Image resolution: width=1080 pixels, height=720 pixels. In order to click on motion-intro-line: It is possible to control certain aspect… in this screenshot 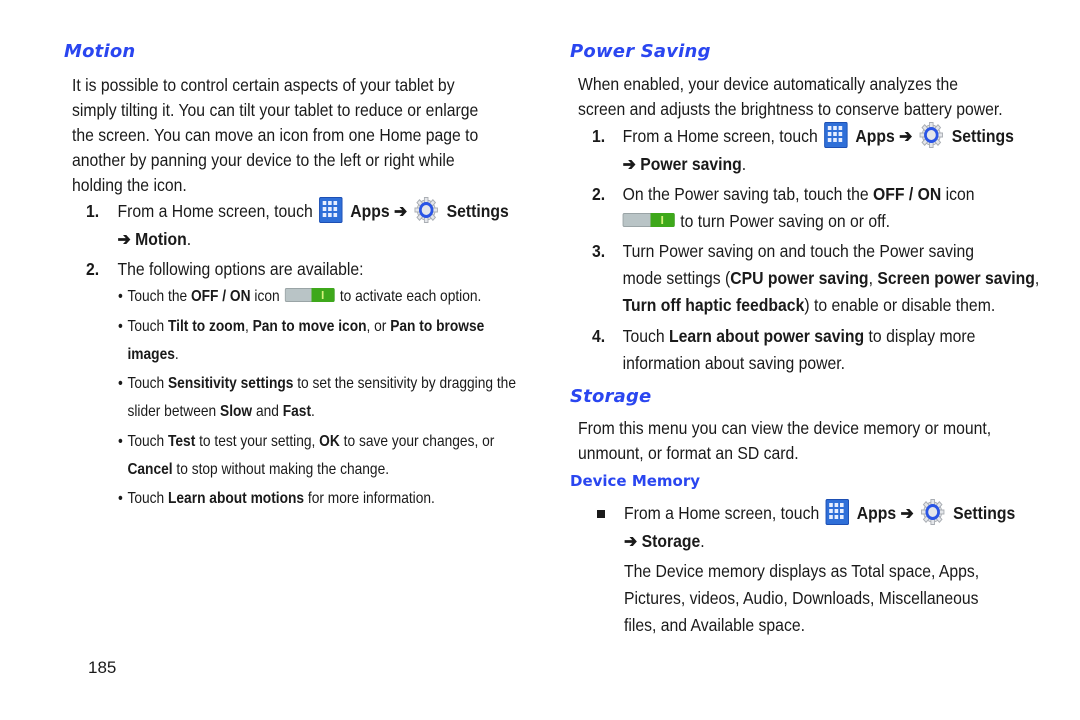, I will do `click(263, 85)`.